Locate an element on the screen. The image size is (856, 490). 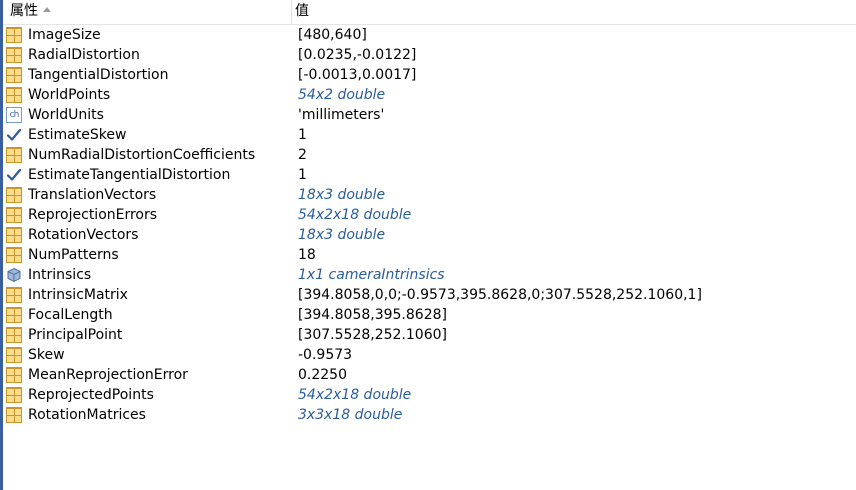
property-row-numpatterns: NumPatterns 18 is located at coordinates (429, 255).